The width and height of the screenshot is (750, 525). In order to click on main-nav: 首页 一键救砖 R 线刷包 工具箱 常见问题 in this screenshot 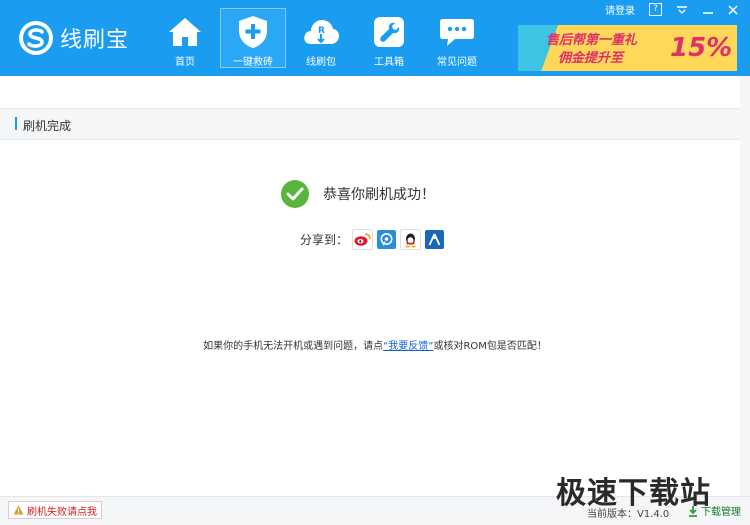, I will do `click(322, 38)`.